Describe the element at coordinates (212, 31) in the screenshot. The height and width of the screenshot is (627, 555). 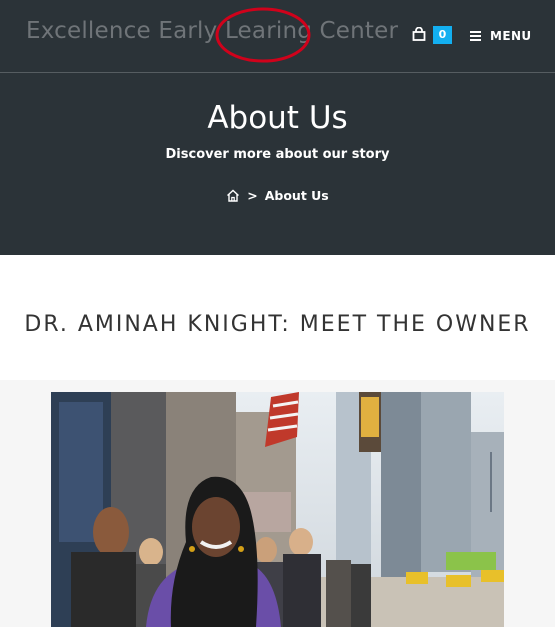
I see `site-title-link: Excellence Early Learing Center` at that location.